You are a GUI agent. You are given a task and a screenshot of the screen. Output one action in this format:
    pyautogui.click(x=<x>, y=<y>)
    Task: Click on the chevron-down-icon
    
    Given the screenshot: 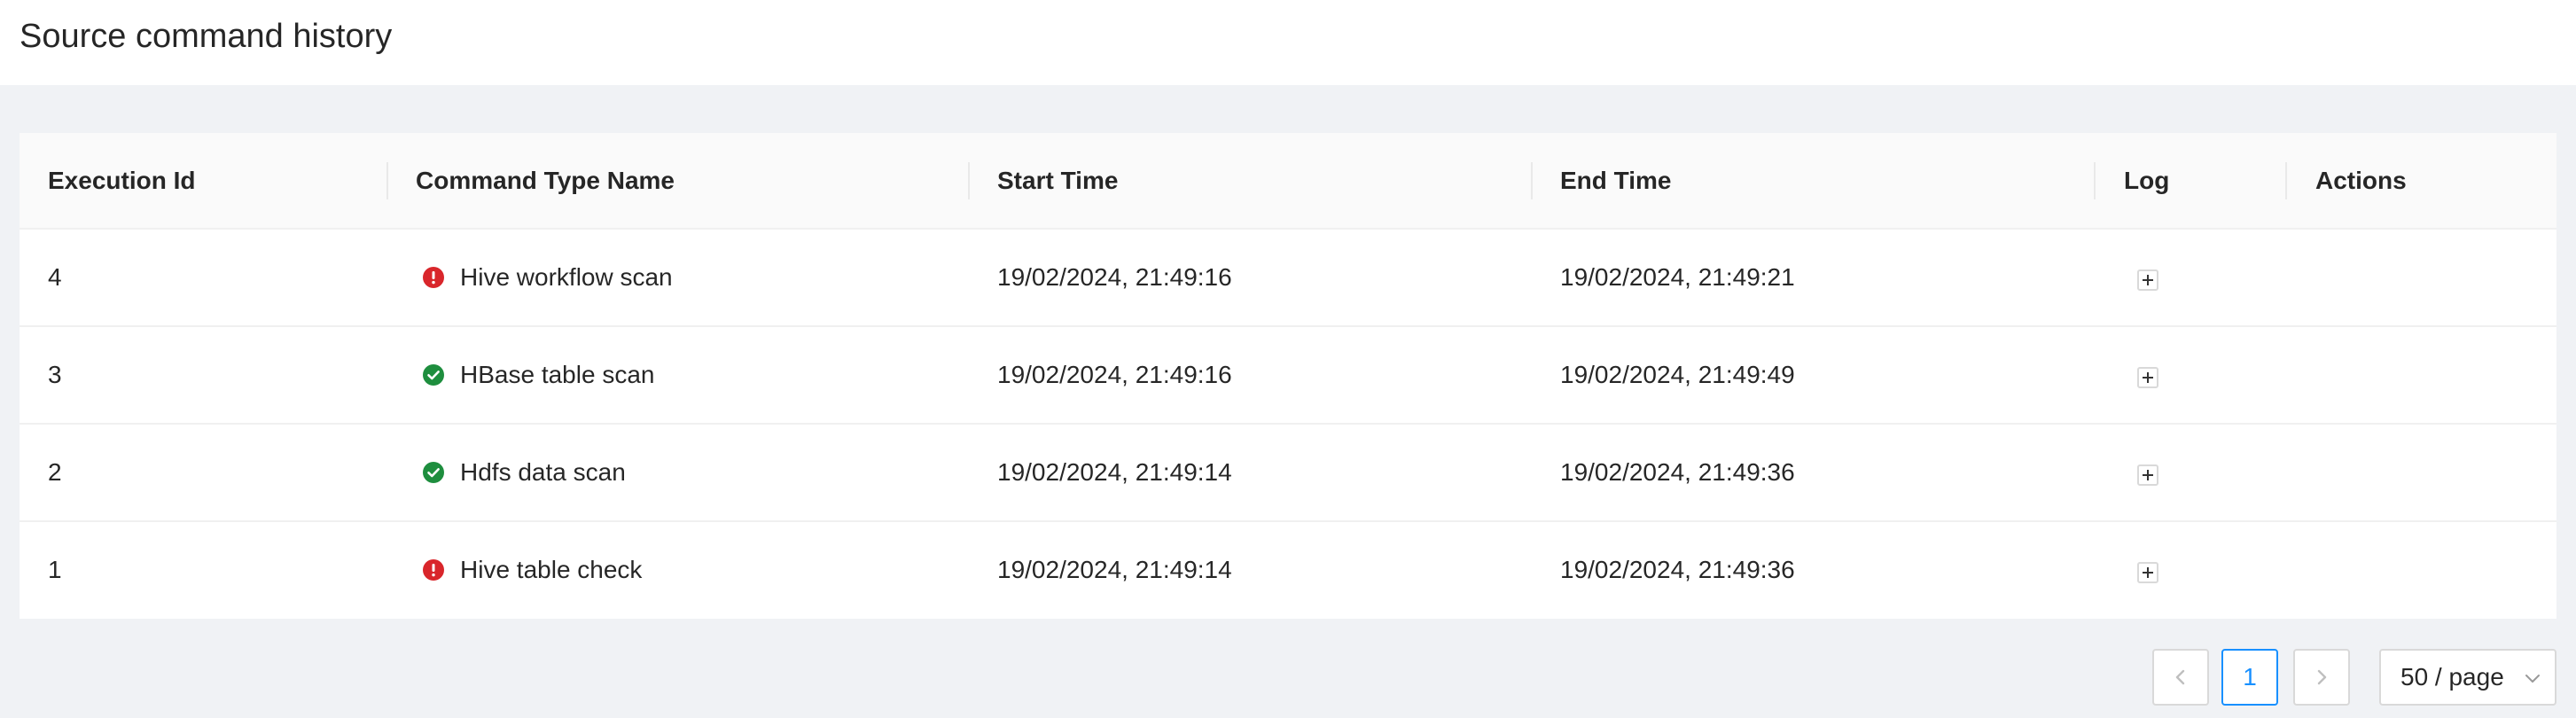 What is the action you would take?
    pyautogui.click(x=2532, y=679)
    